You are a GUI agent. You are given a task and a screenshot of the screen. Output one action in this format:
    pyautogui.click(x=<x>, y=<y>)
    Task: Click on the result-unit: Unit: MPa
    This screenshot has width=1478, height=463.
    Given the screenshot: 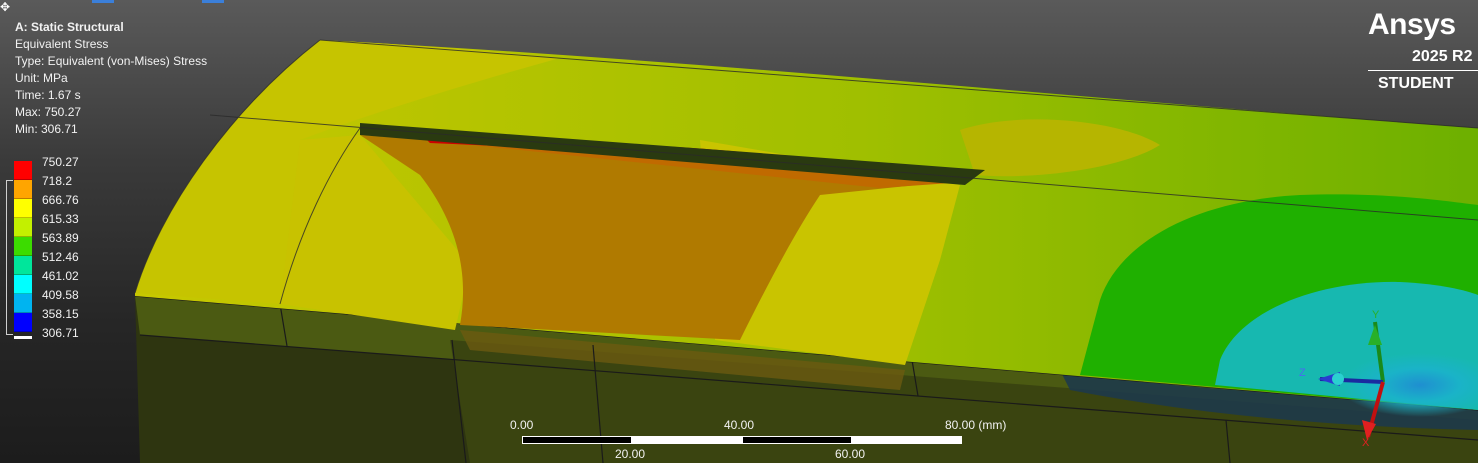 What is the action you would take?
    pyautogui.click(x=41, y=78)
    